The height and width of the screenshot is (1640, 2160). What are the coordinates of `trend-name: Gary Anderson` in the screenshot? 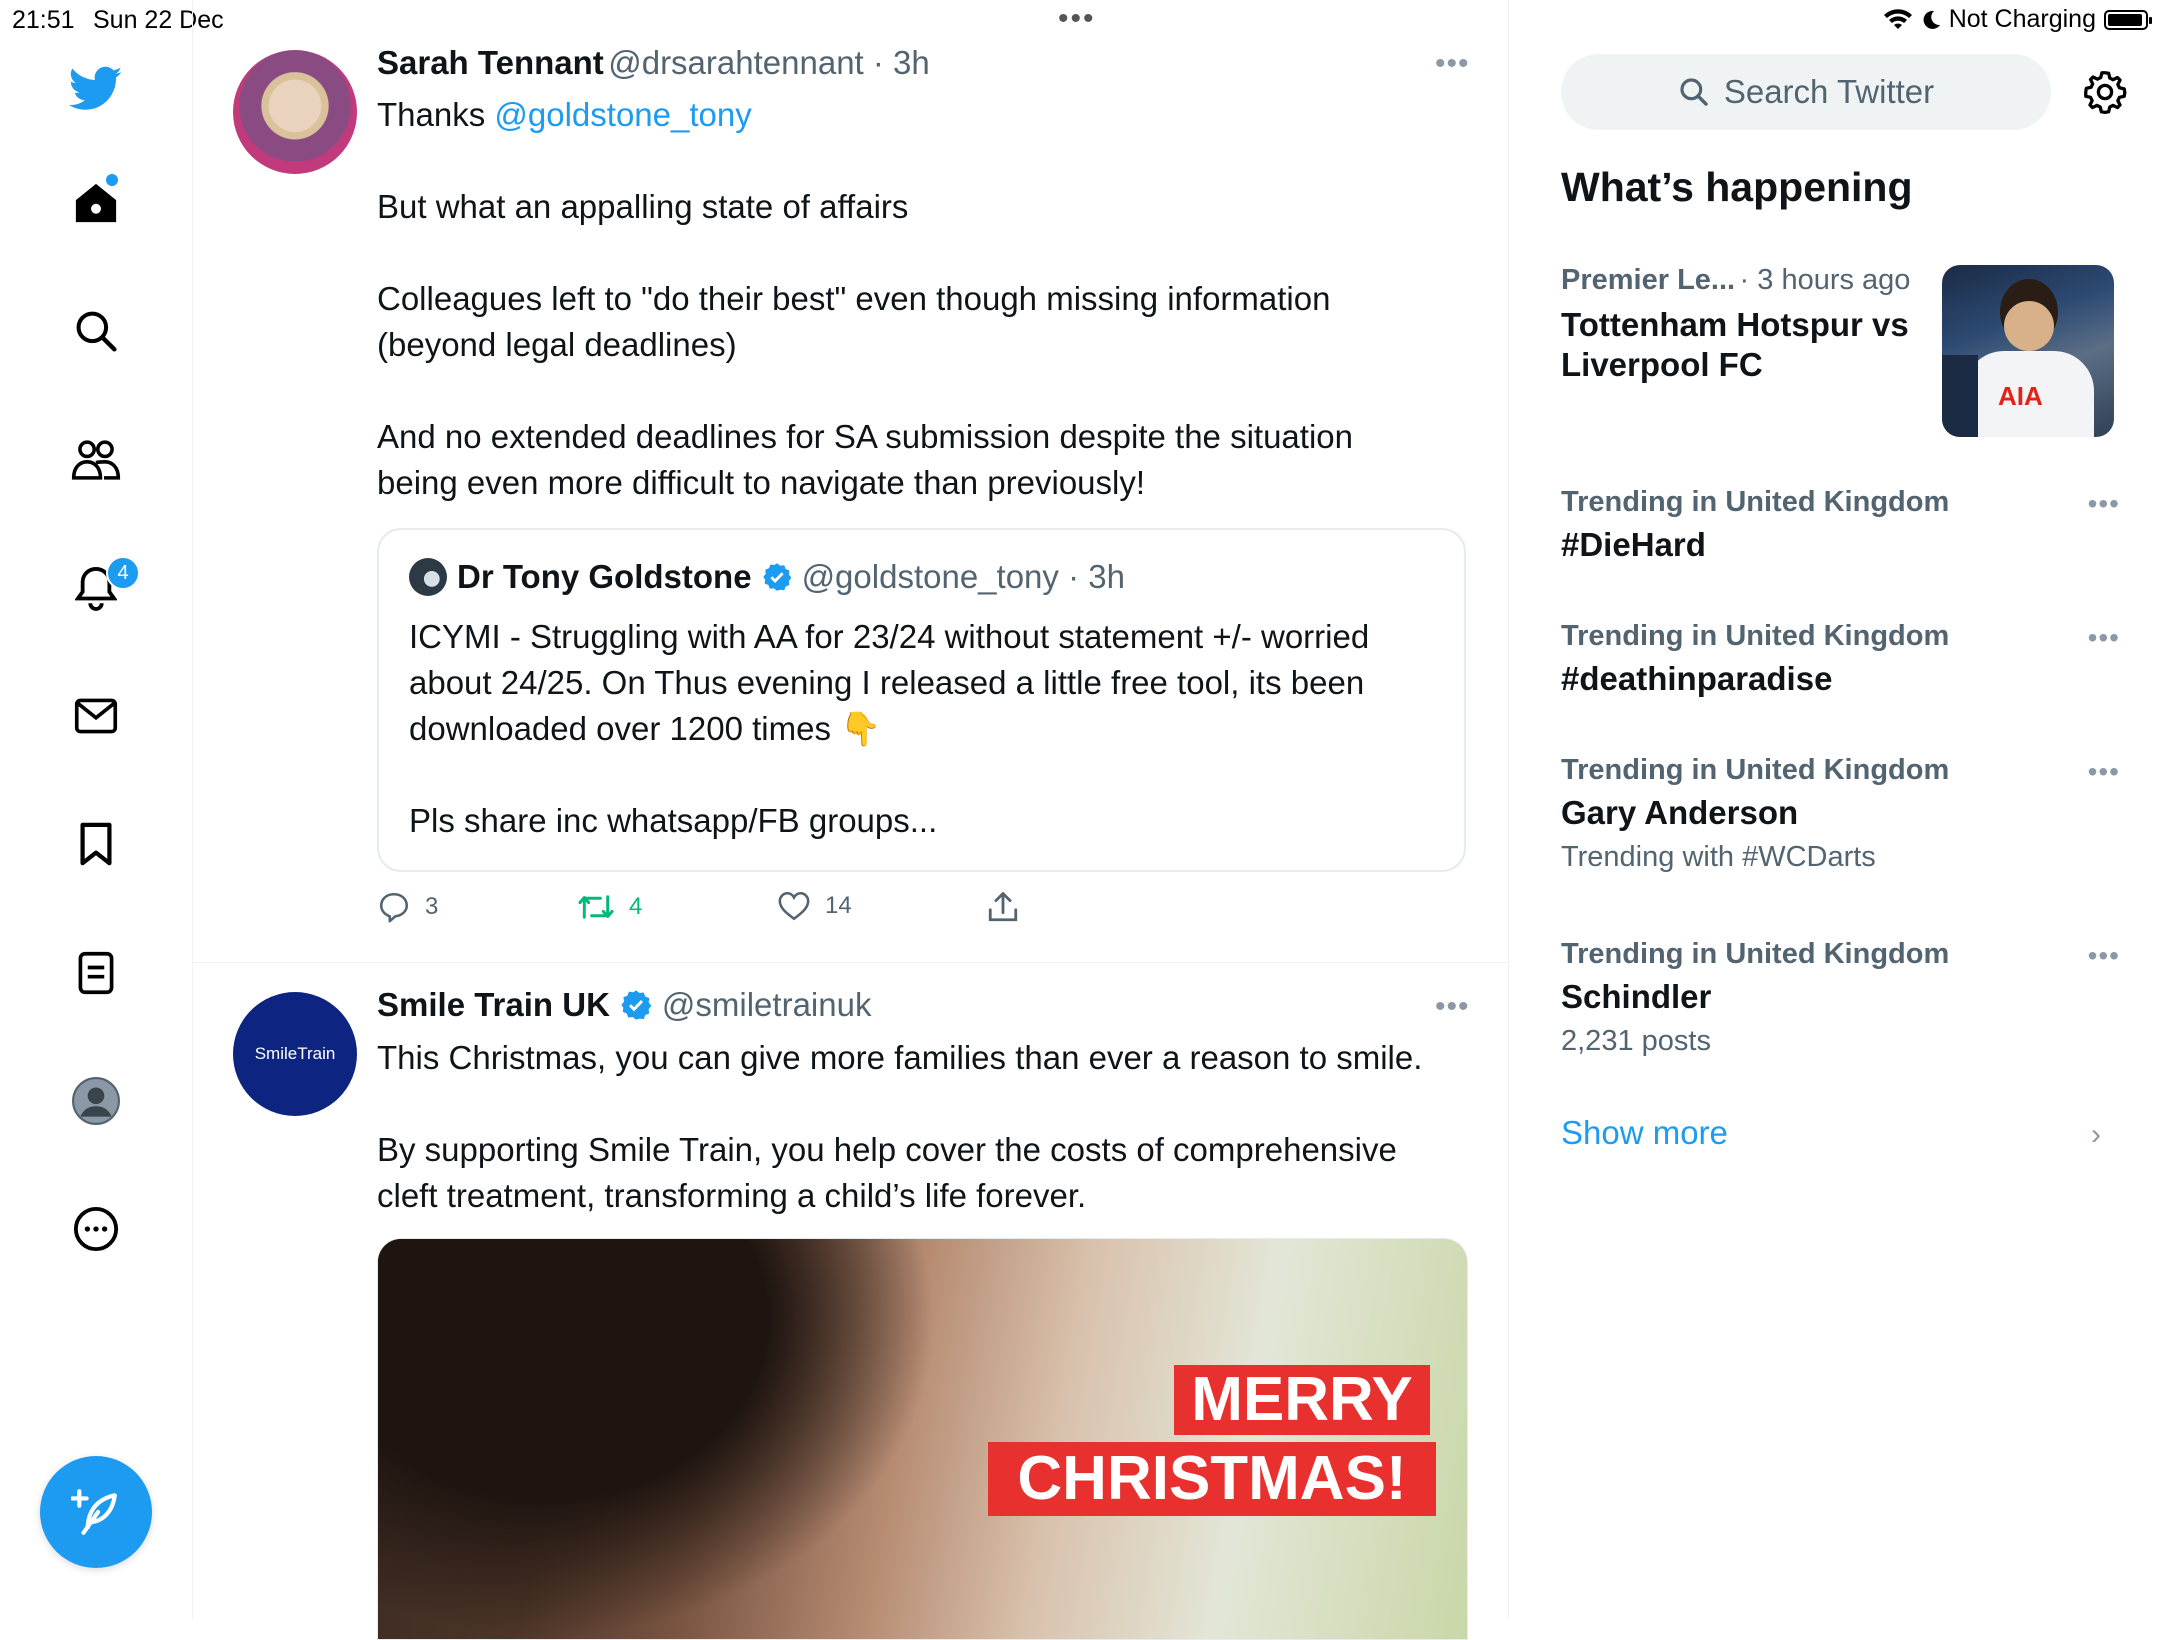 It's located at (1680, 812).